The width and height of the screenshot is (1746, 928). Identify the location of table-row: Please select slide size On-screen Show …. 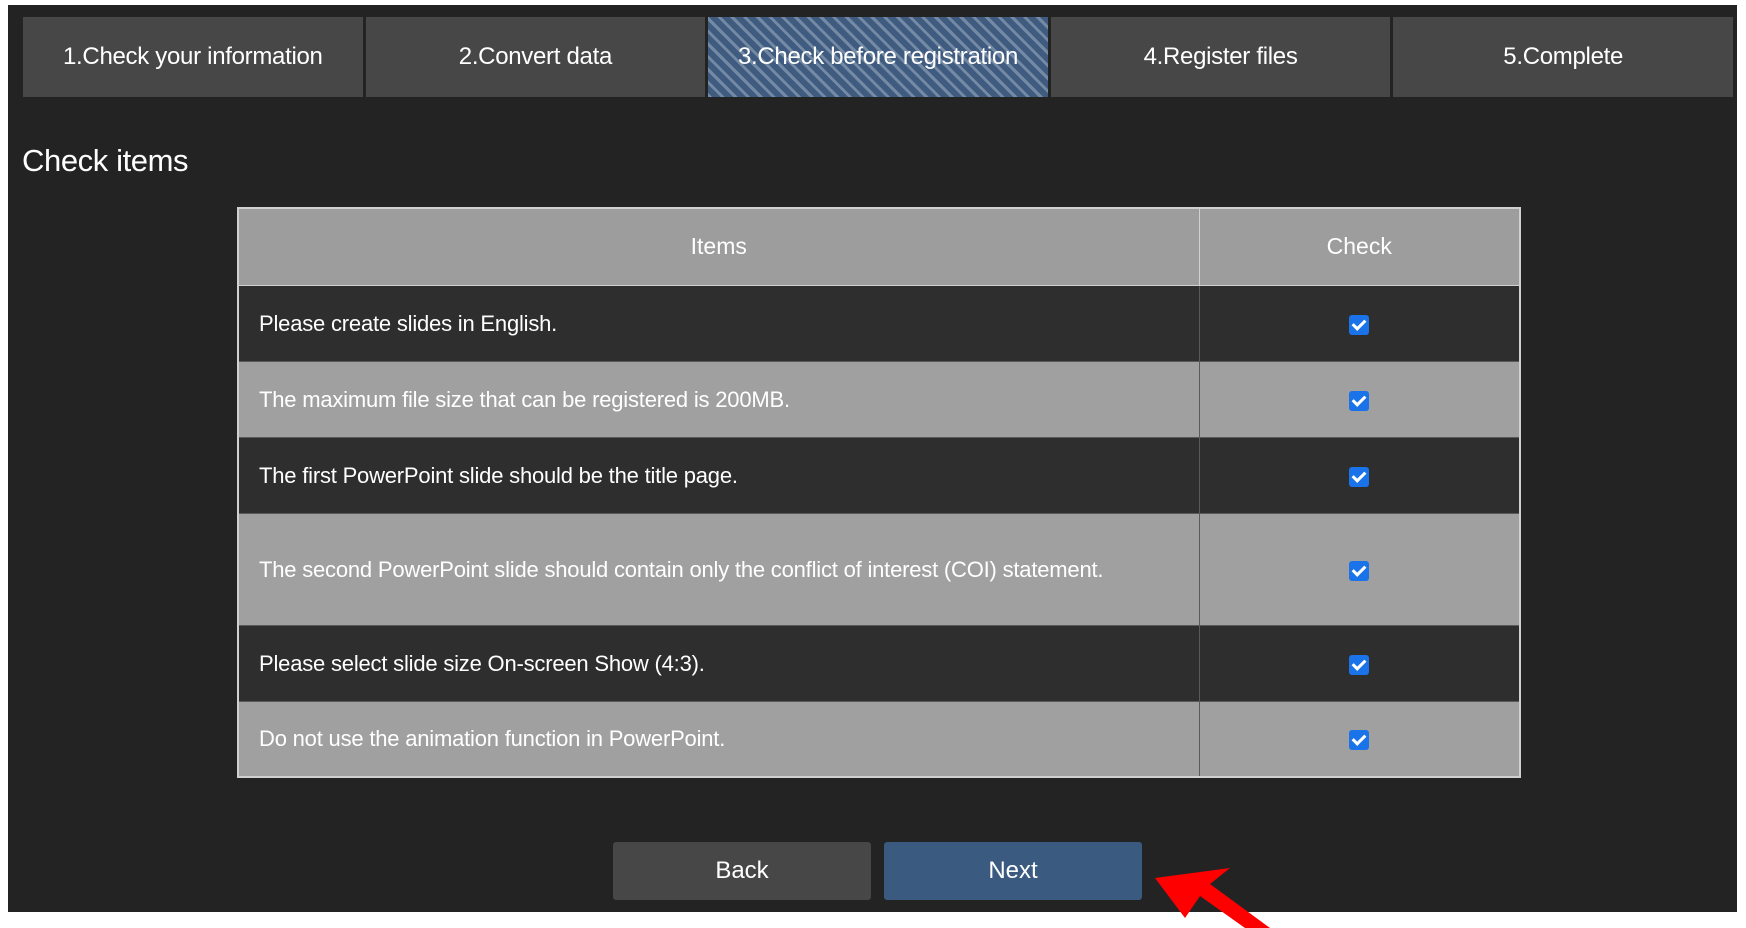
(879, 663).